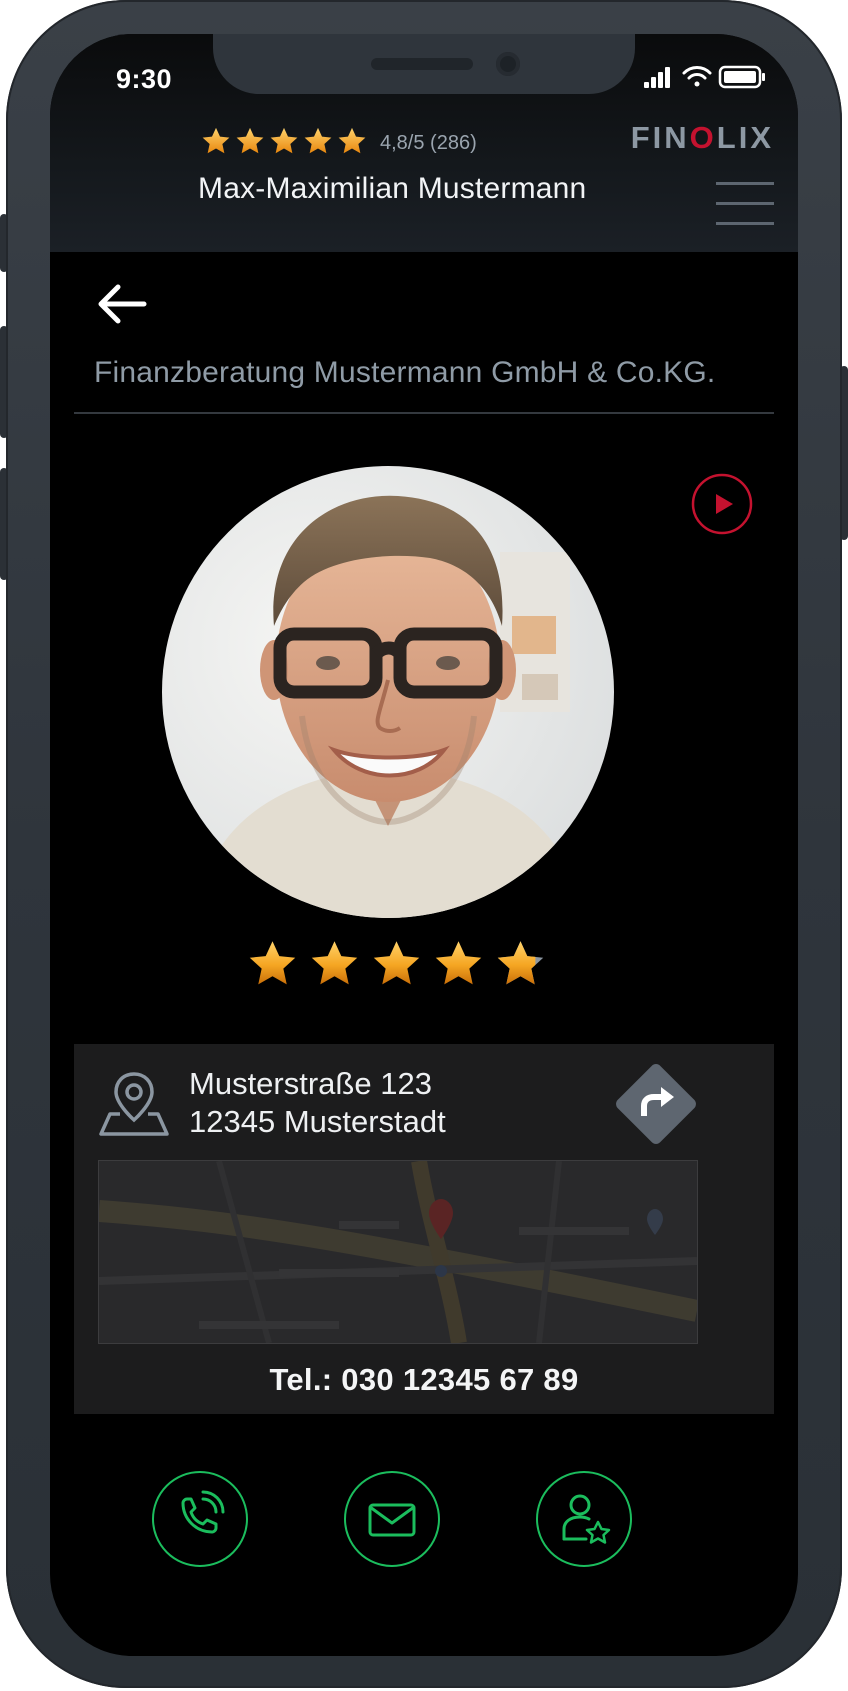 This screenshot has height=1691, width=848. Describe the element at coordinates (428, 143) in the screenshot. I see `header-rating-text: 4,8/5 (286)` at that location.